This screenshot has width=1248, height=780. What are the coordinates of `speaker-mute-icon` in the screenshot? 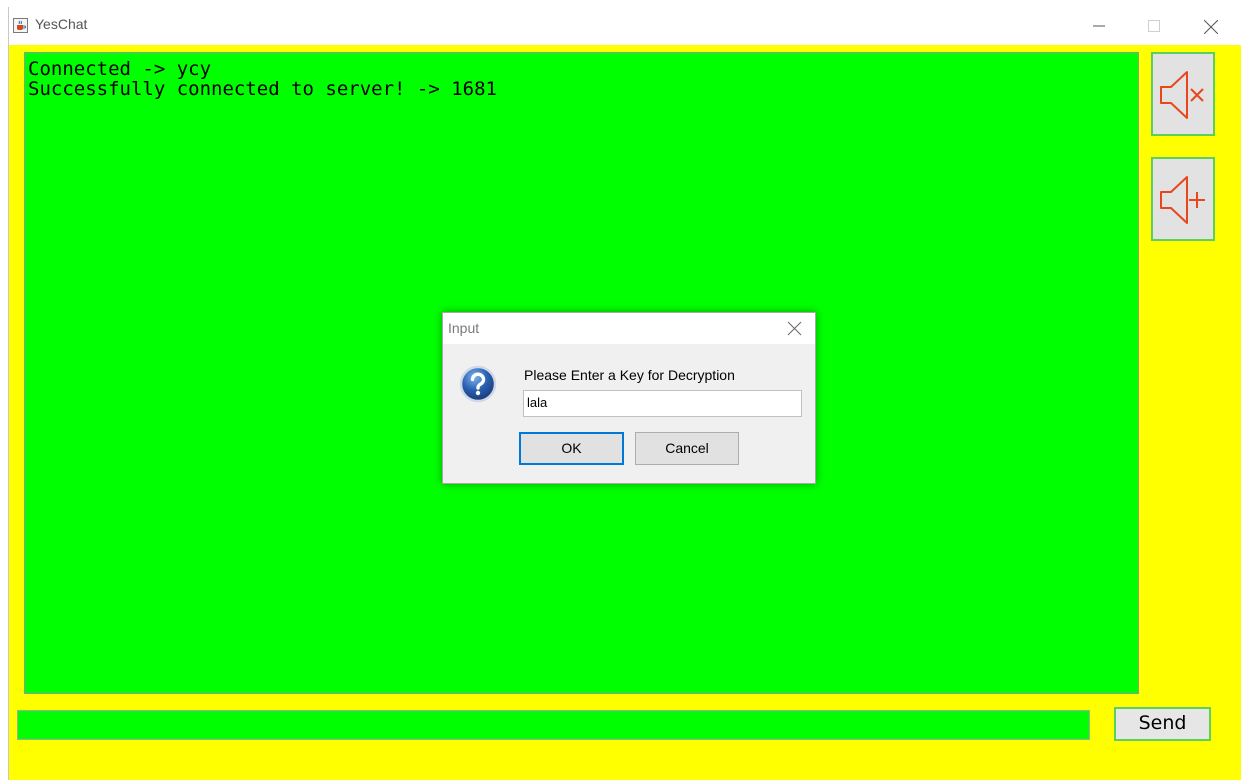 It's located at (1182, 95).